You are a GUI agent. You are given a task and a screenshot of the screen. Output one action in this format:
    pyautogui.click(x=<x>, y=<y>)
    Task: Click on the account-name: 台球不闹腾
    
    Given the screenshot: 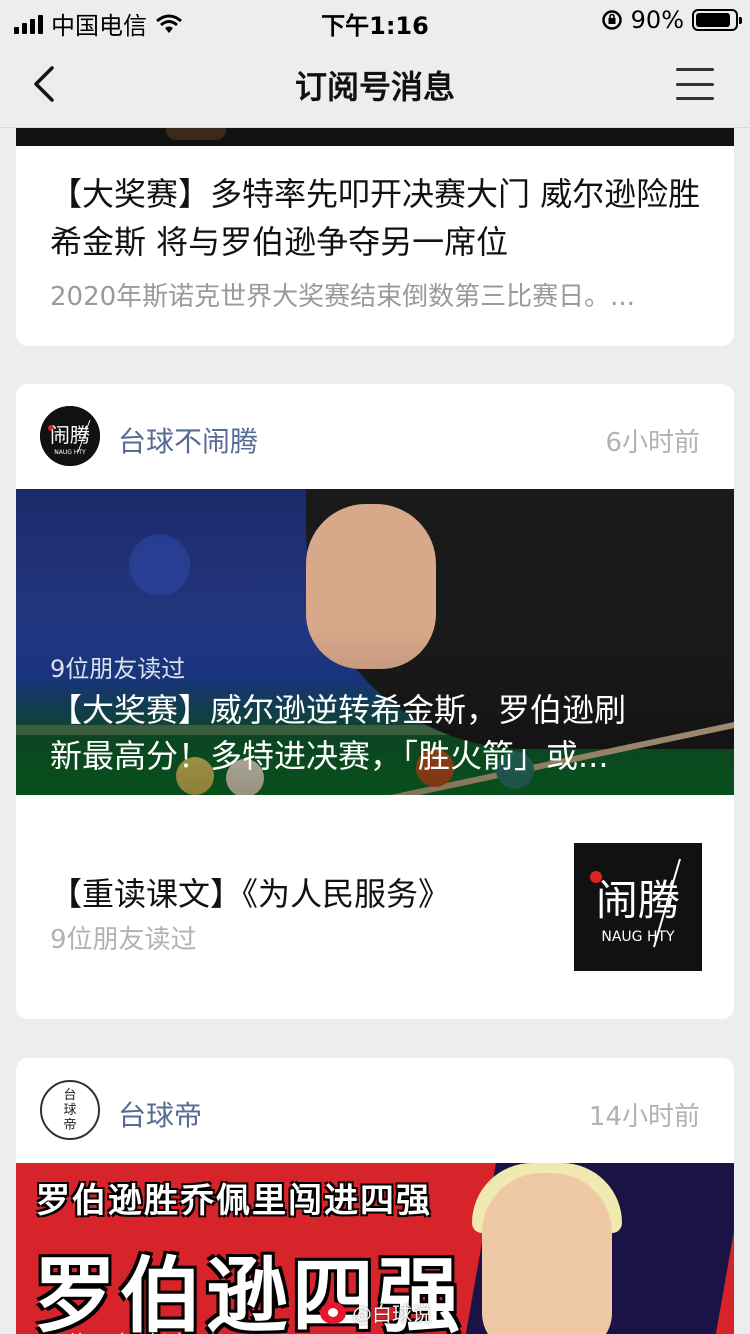 What is the action you would take?
    pyautogui.click(x=188, y=440)
    